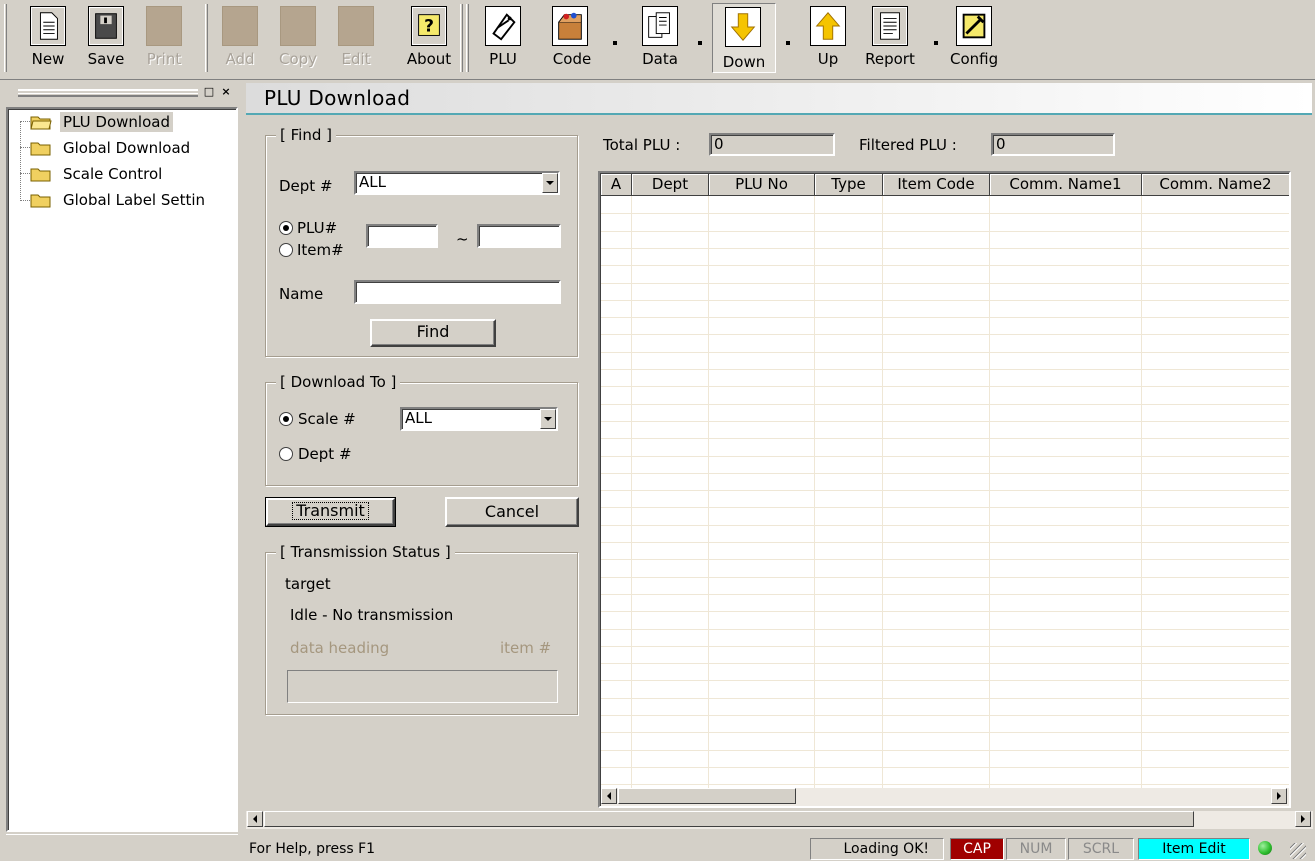  Describe the element at coordinates (503, 38) in the screenshot. I see `plu-button: PLU` at that location.